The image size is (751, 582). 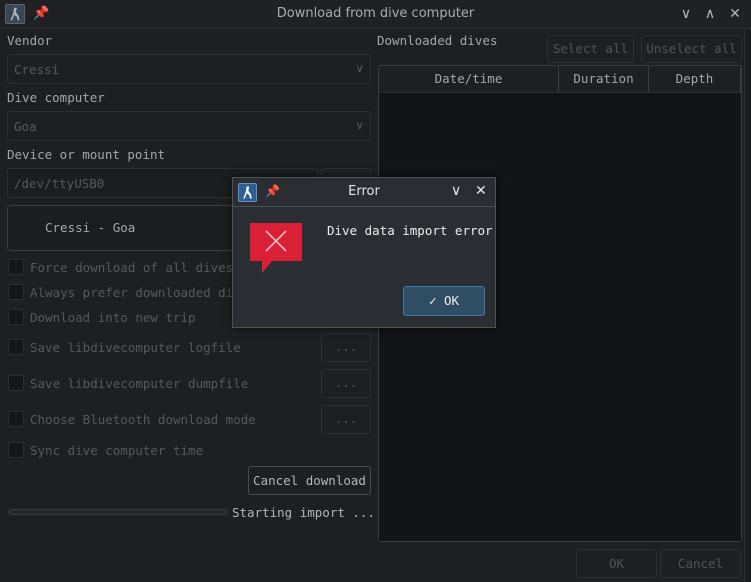 What do you see at coordinates (113, 317) in the screenshot?
I see `new-trip-label: Download into new trip` at bounding box center [113, 317].